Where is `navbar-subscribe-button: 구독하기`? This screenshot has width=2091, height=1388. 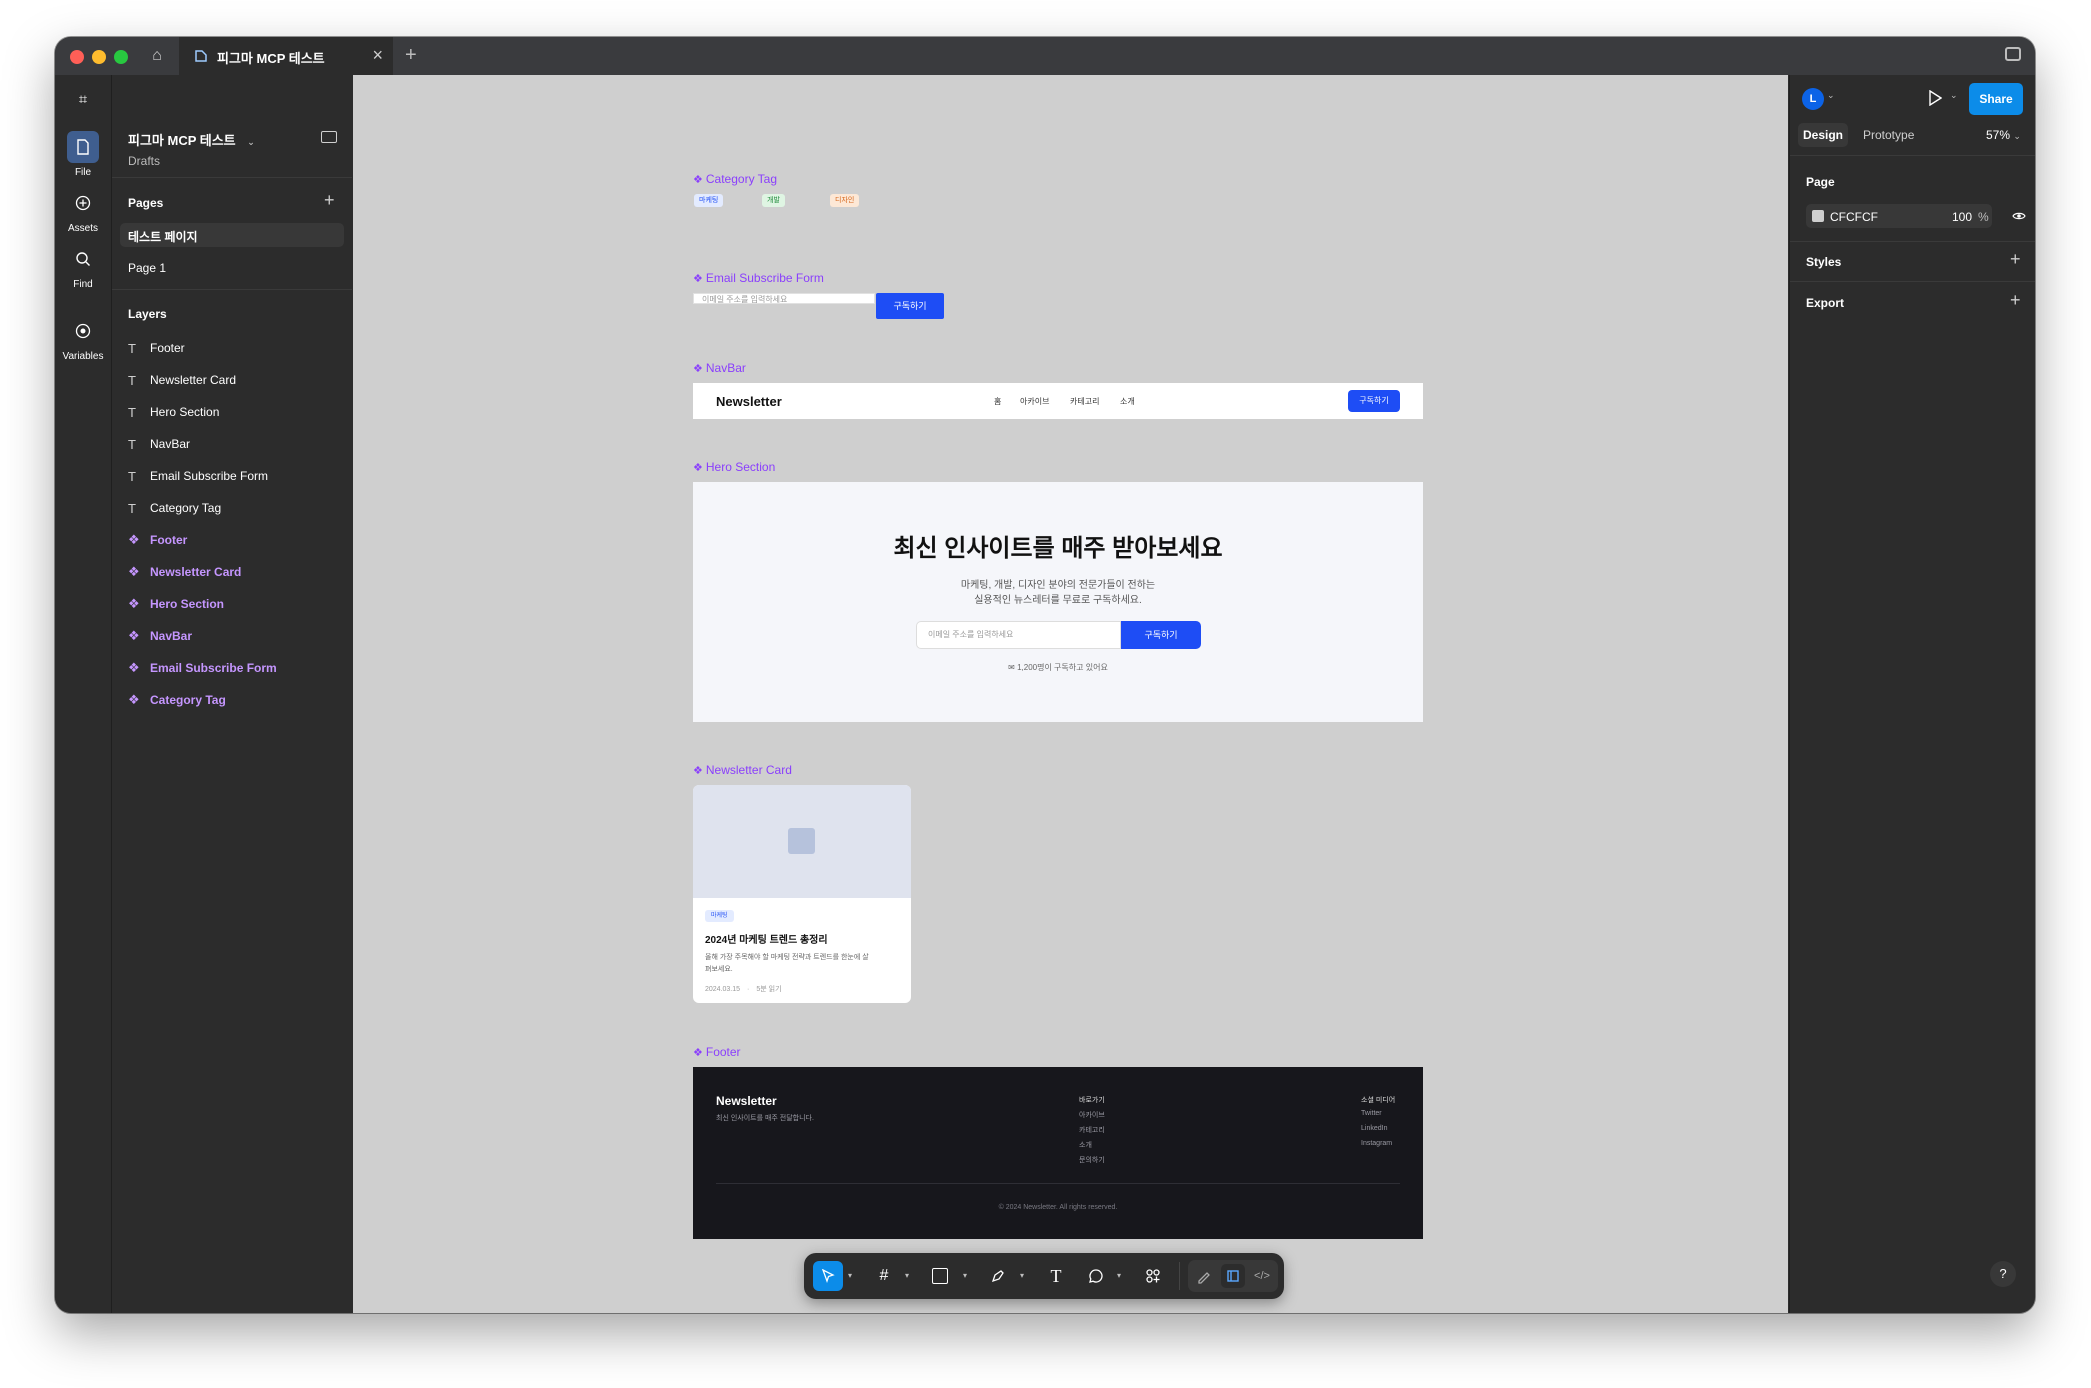 navbar-subscribe-button: 구독하기 is located at coordinates (1374, 401).